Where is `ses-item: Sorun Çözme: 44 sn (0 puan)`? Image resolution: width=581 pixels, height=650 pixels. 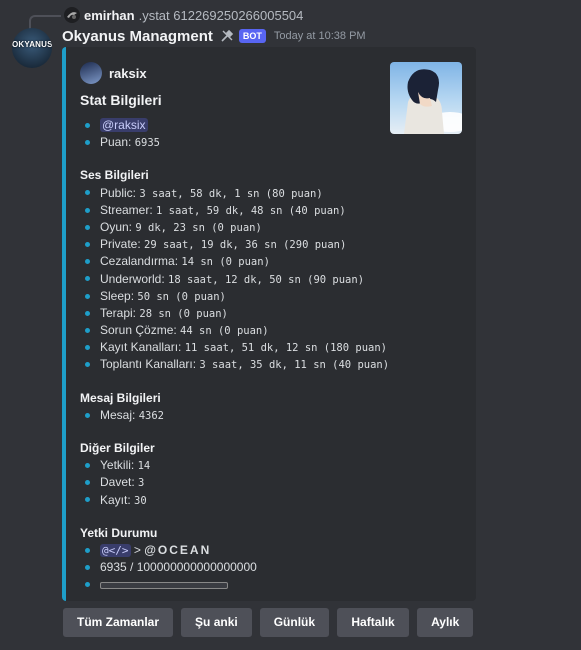 ses-item: Sorun Çözme: 44 sn (0 puan) is located at coordinates (230, 330).